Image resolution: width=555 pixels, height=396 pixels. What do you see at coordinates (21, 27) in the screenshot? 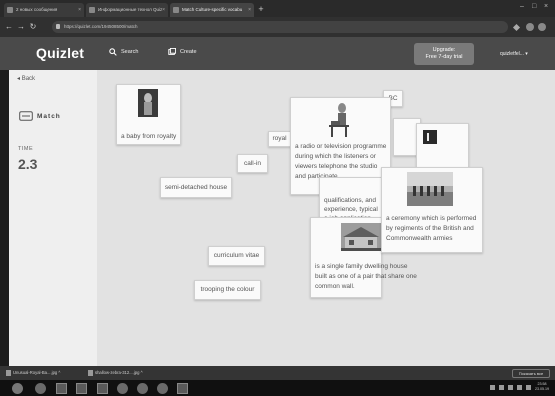
I see `forward-arrow-icon: →` at bounding box center [21, 27].